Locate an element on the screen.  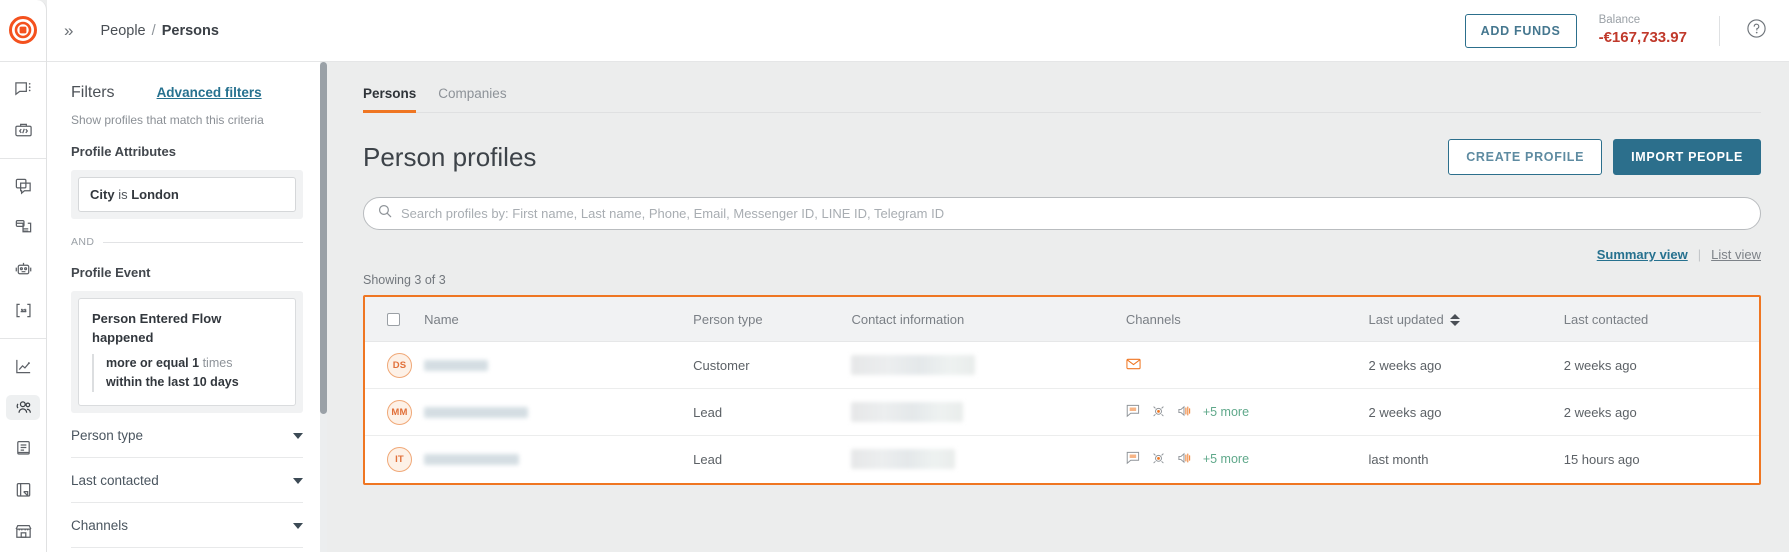
tab-persons: Persons is located at coordinates (390, 99).